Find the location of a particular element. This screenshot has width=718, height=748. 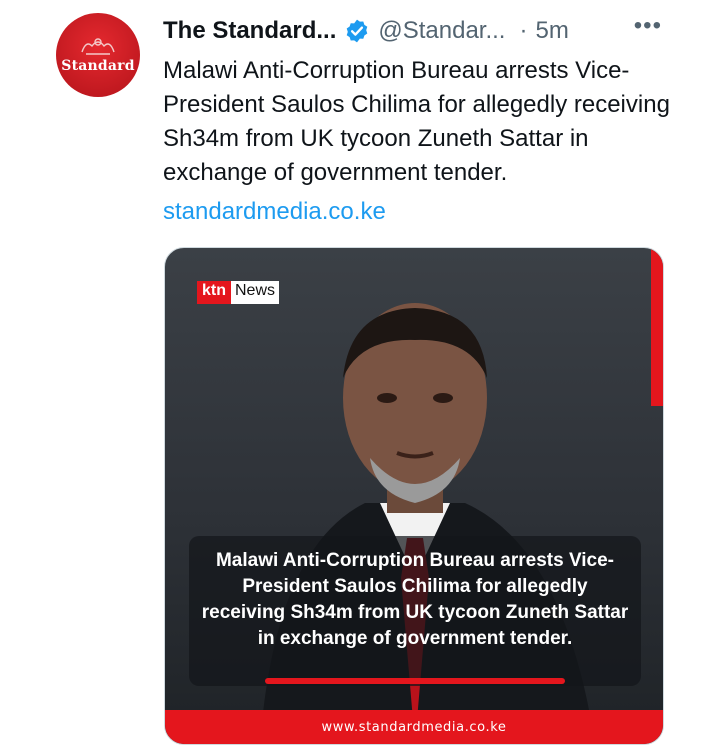

red-accent-bar is located at coordinates (657, 327).